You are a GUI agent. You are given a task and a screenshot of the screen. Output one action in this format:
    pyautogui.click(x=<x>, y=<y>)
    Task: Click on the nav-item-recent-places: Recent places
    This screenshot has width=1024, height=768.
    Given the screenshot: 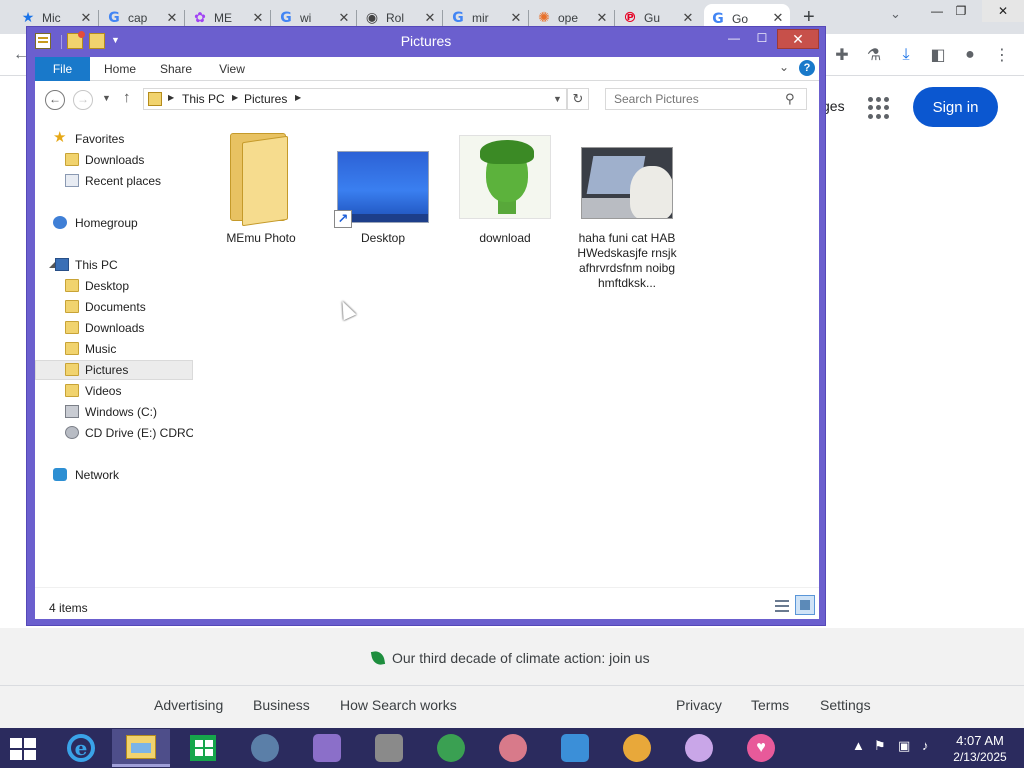 What is the action you would take?
    pyautogui.click(x=114, y=181)
    